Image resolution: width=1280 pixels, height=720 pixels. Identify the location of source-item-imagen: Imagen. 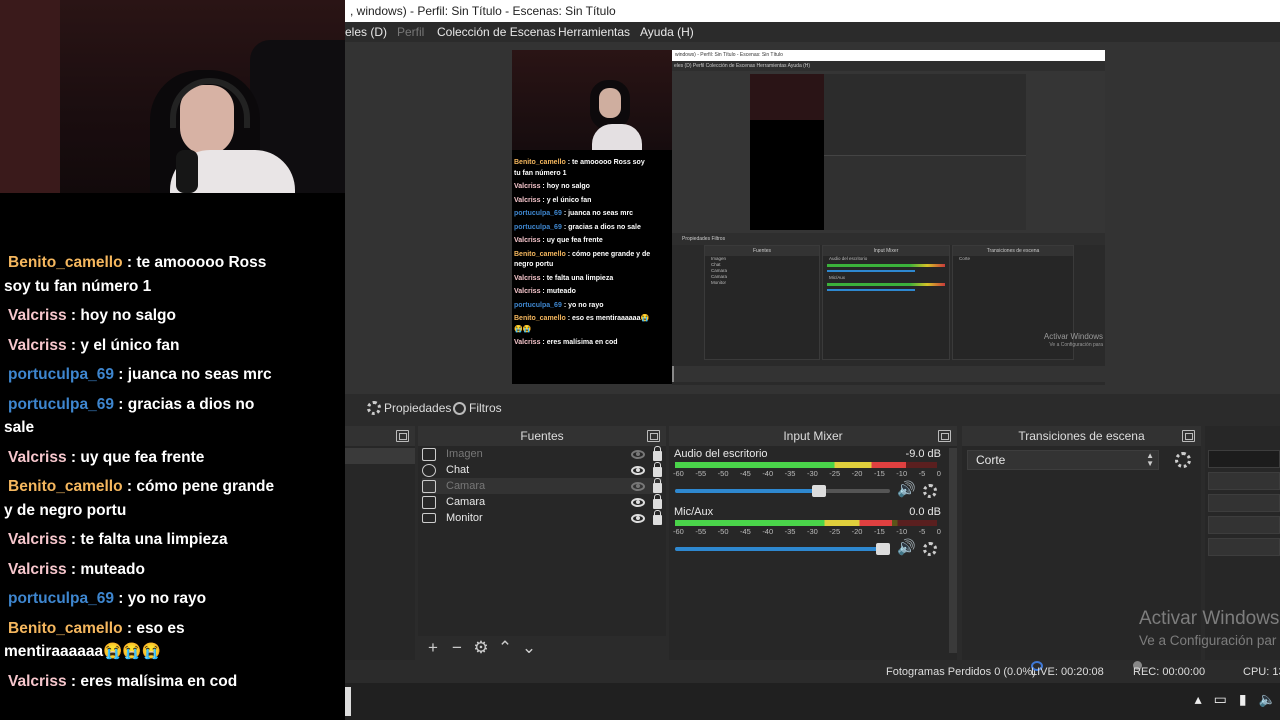
(542, 454).